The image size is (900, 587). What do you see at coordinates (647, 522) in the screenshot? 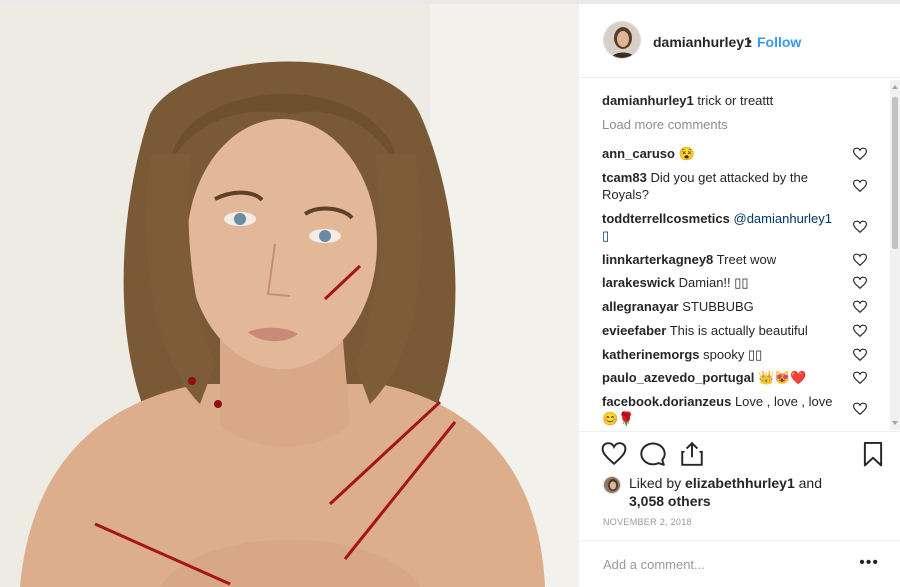
I see `post-date: NOVEMBER 2, 2018` at bounding box center [647, 522].